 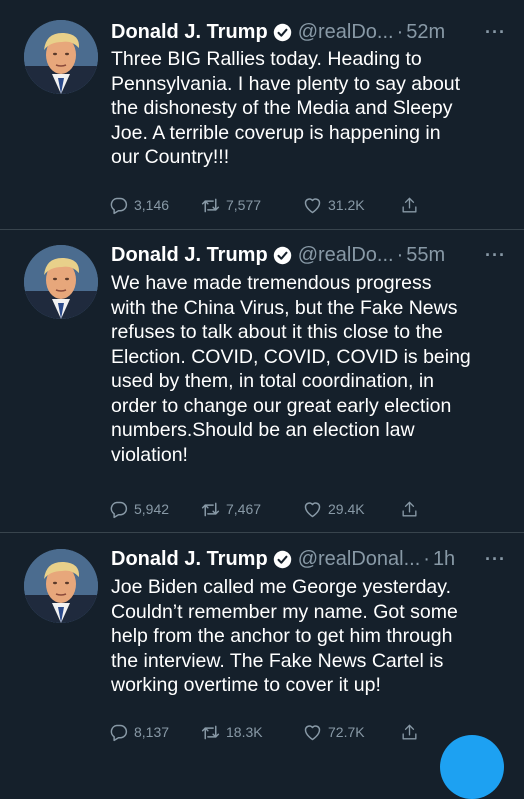 I want to click on retweet-button: 7,577, so click(x=251, y=205).